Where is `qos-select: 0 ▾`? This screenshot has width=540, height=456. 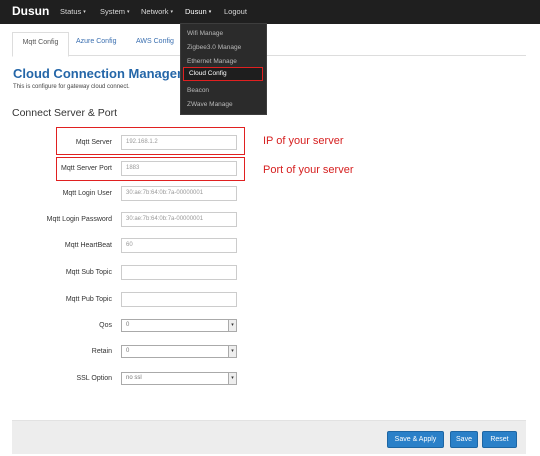 qos-select: 0 ▾ is located at coordinates (179, 325).